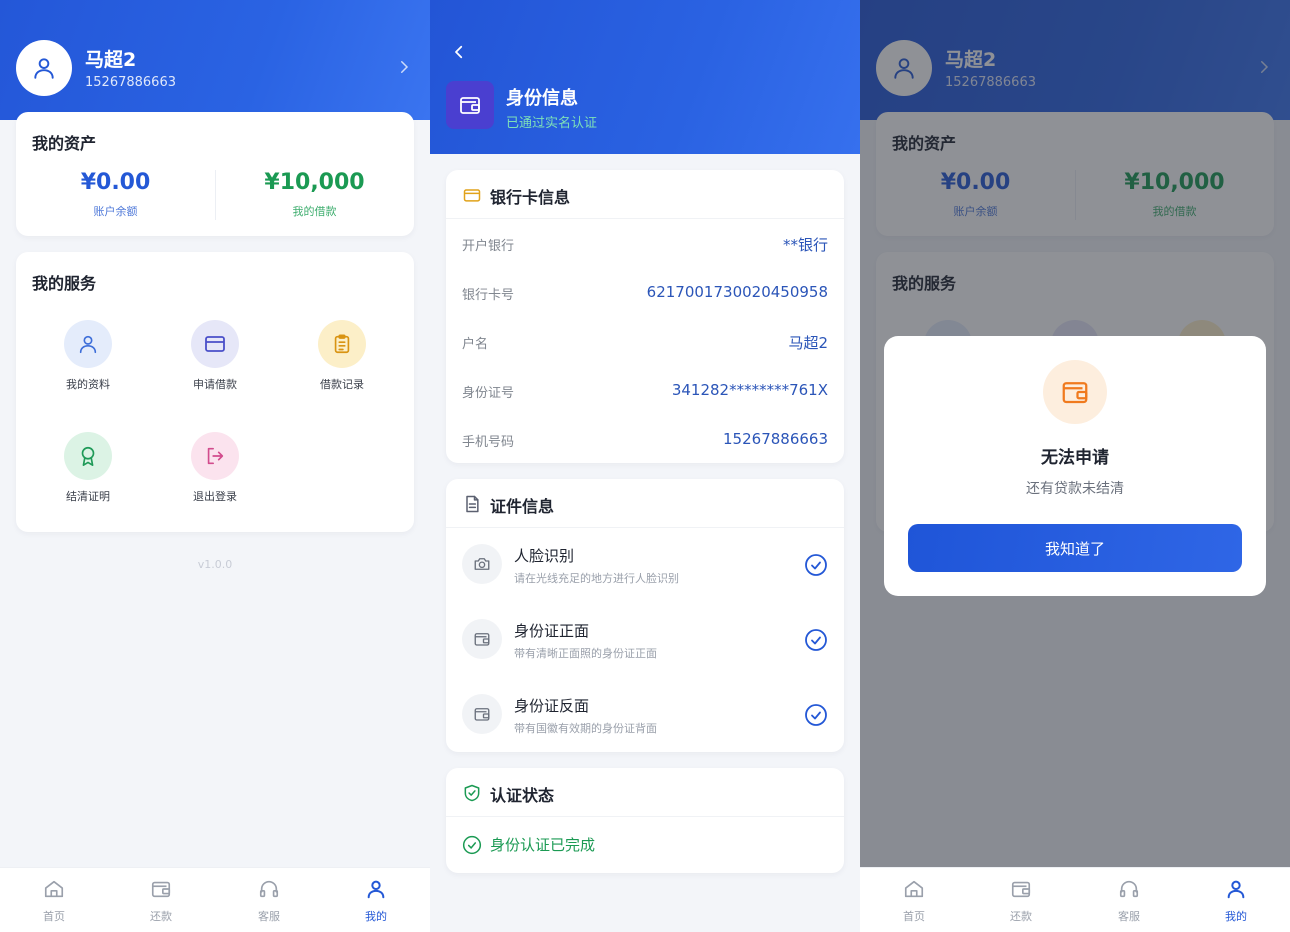 The image size is (1290, 932). I want to click on service-logout: 退出登录, so click(215, 468).